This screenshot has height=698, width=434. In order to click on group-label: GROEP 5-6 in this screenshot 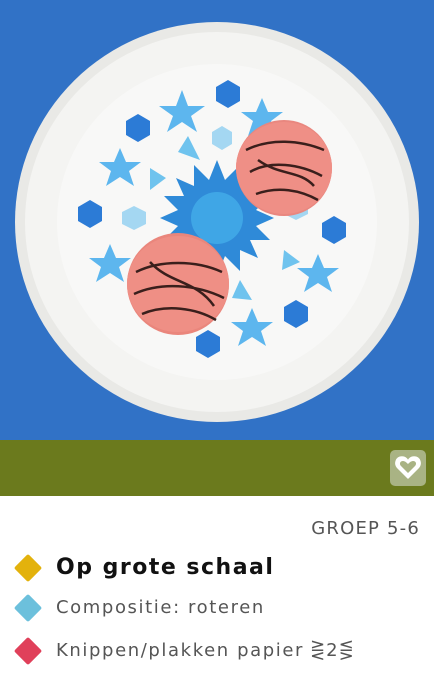, I will do `click(365, 528)`.